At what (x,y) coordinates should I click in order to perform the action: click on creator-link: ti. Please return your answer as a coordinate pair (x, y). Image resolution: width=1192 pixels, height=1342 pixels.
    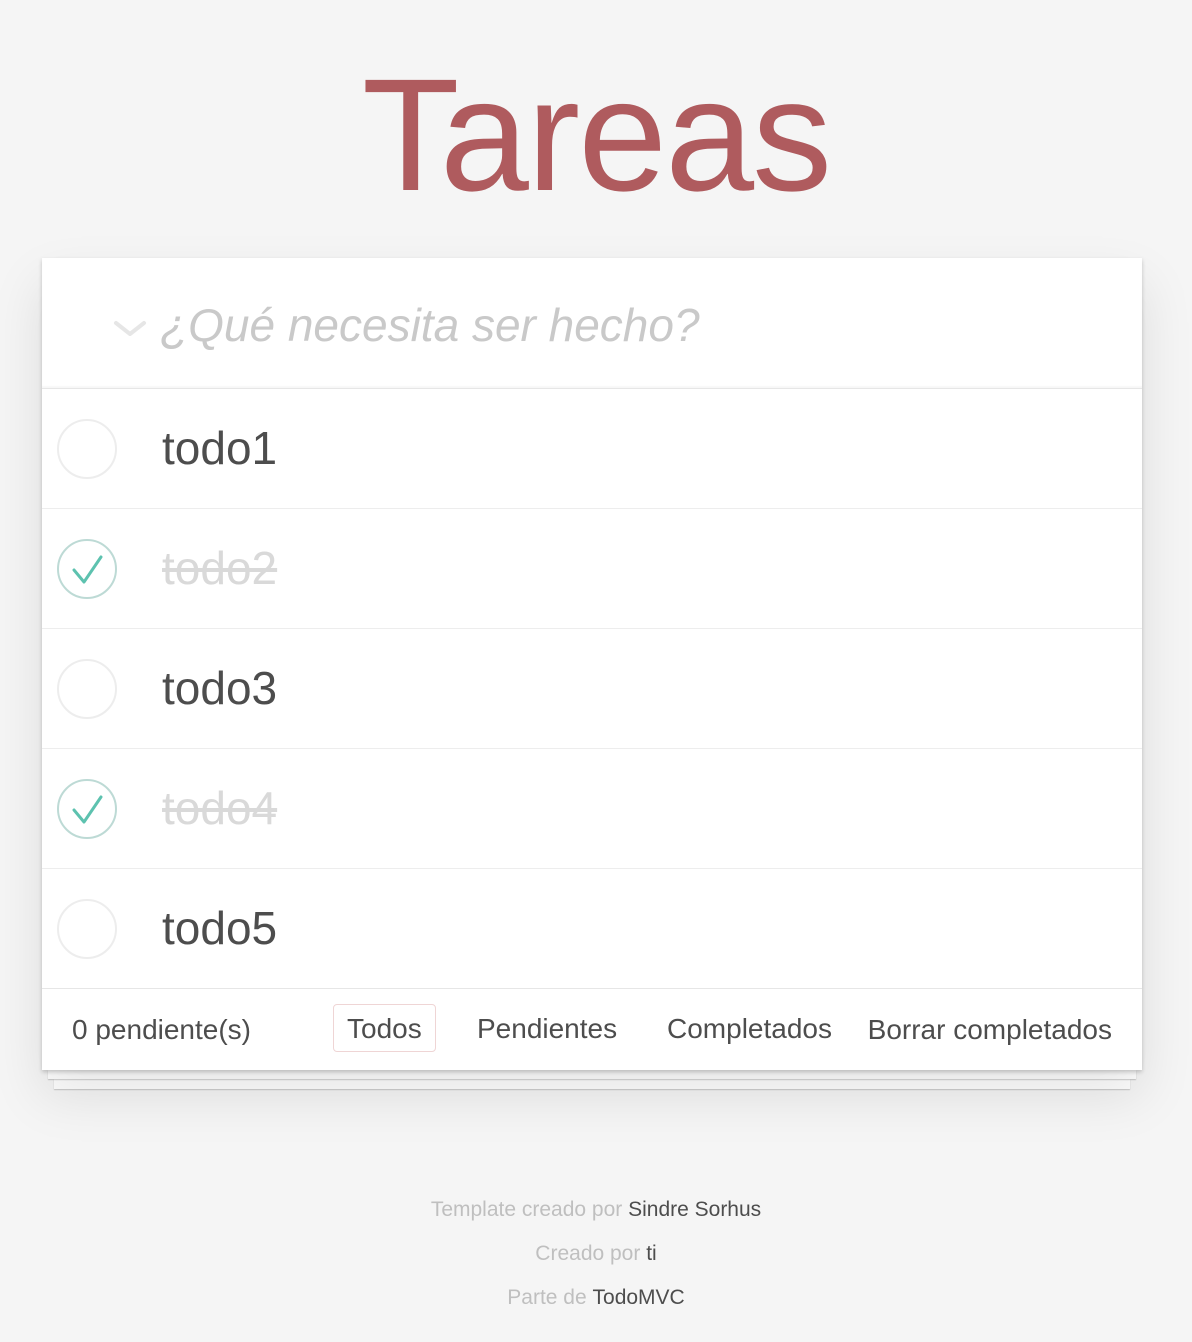
    Looking at the image, I should click on (651, 1253).